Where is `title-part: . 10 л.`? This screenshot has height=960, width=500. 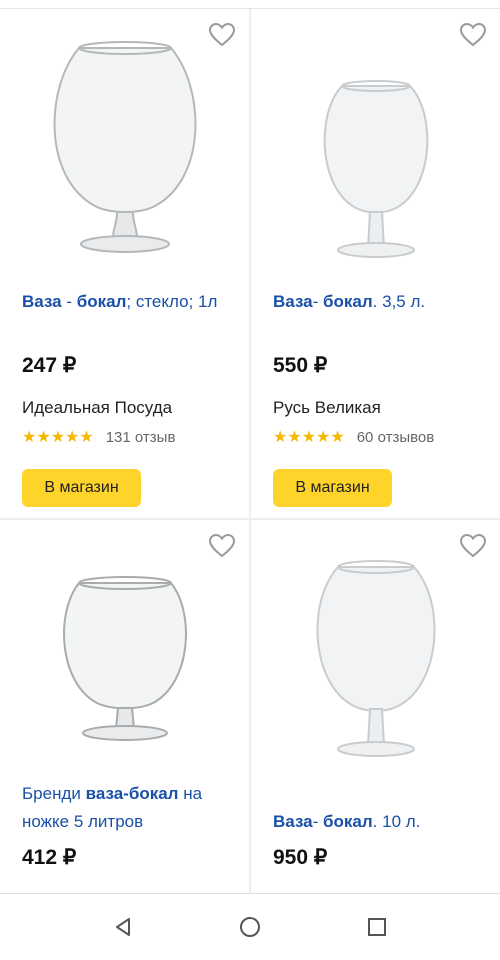
title-part: . 10 л. is located at coordinates (396, 821).